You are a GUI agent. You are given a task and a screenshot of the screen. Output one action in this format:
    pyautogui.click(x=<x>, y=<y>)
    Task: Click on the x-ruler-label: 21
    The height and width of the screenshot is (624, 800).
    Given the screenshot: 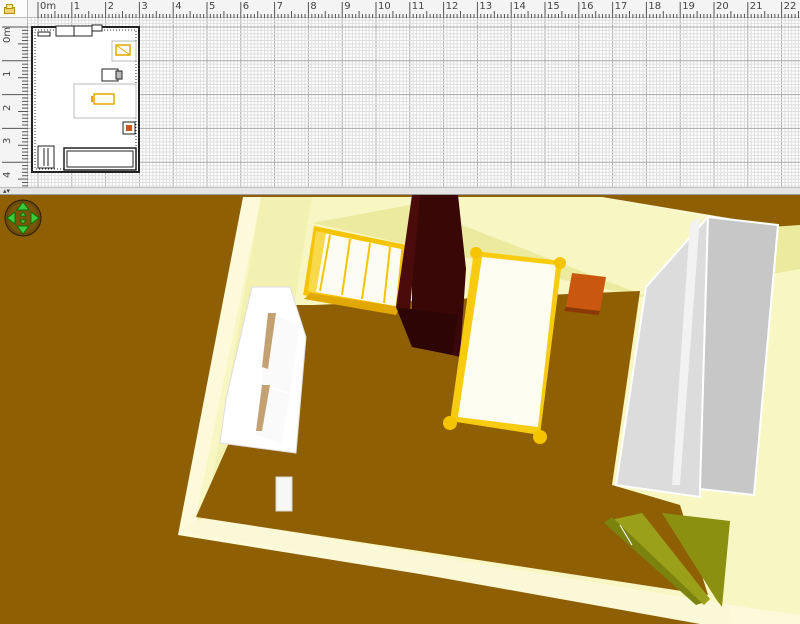 What is the action you would take?
    pyautogui.click(x=756, y=6)
    